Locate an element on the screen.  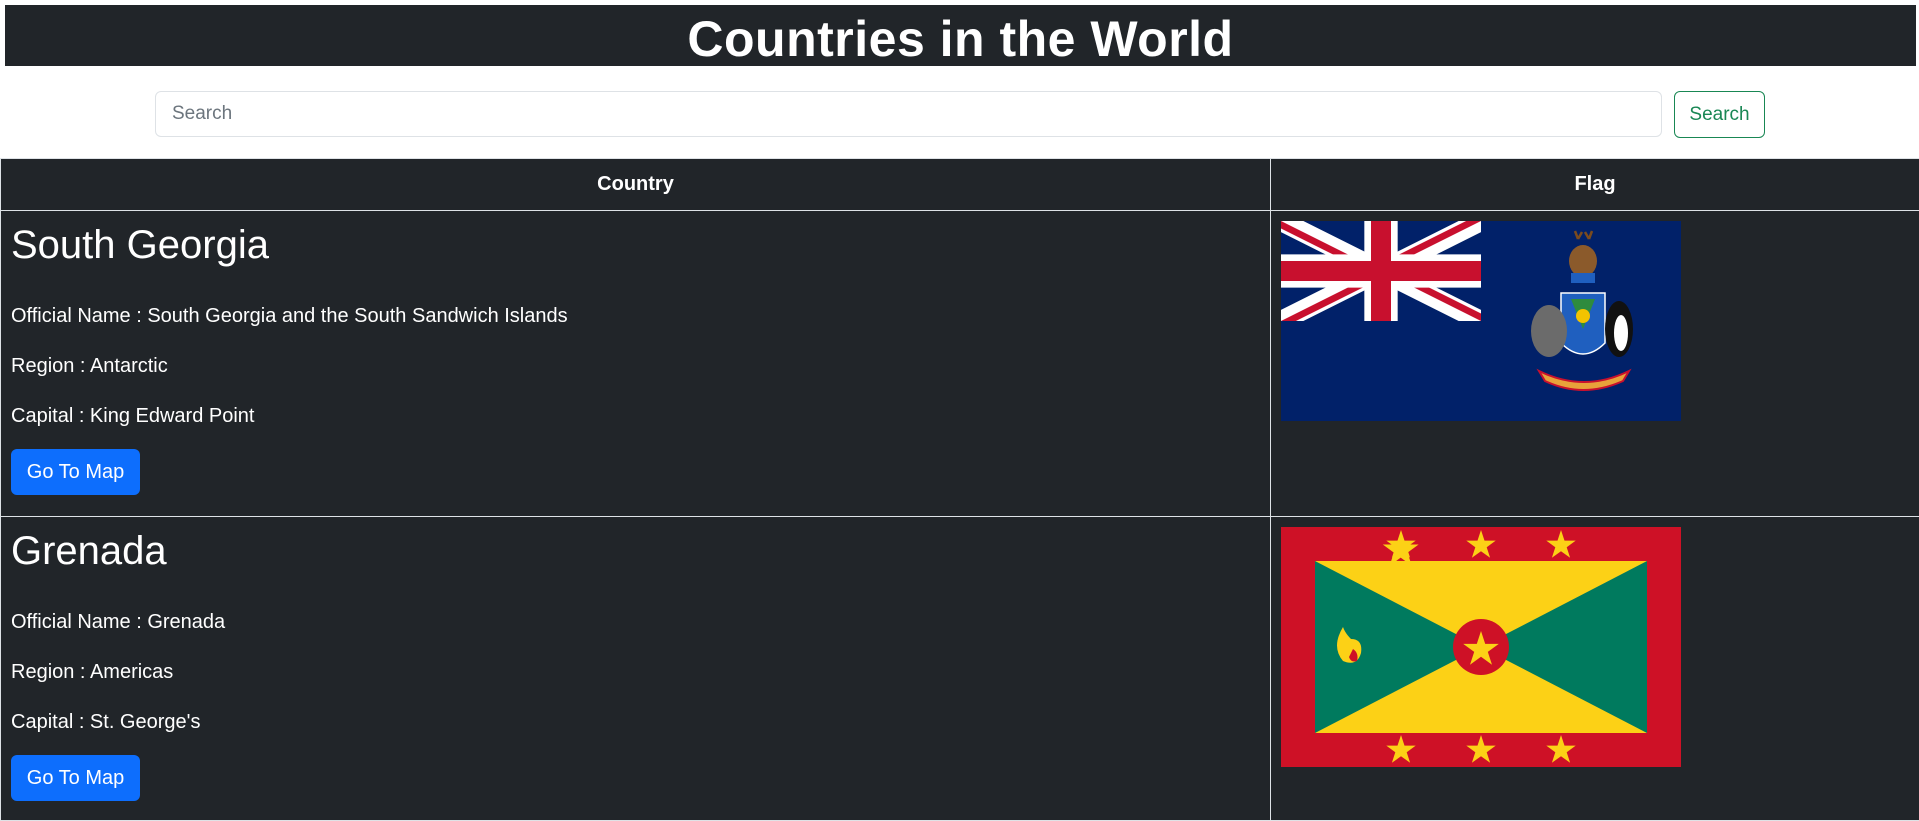
south-georgia-flag-icon is located at coordinates (1481, 321).